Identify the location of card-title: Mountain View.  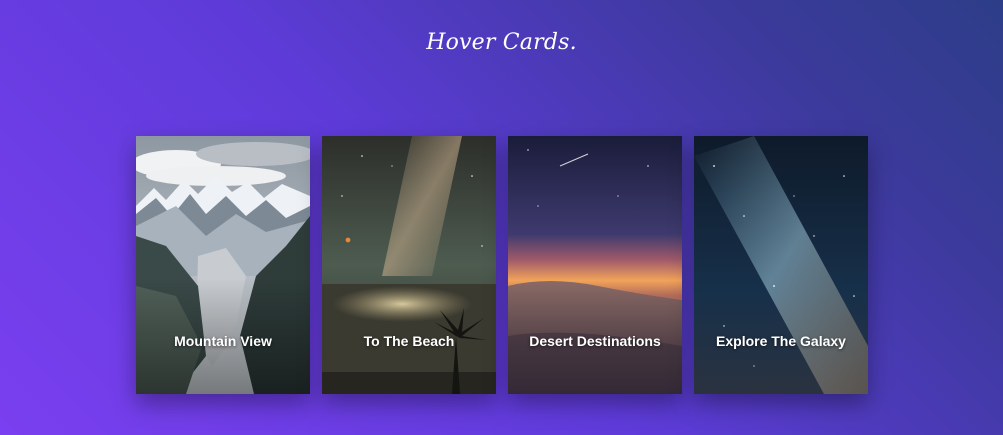
(223, 341).